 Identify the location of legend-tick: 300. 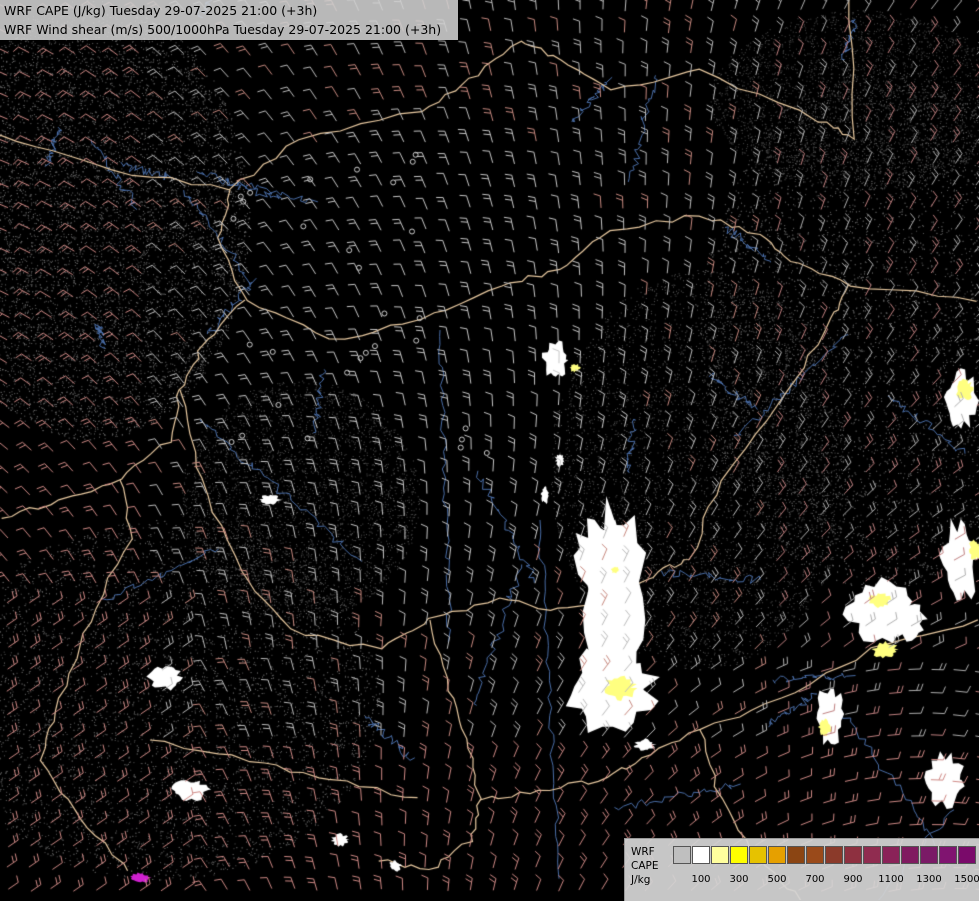
(739, 879).